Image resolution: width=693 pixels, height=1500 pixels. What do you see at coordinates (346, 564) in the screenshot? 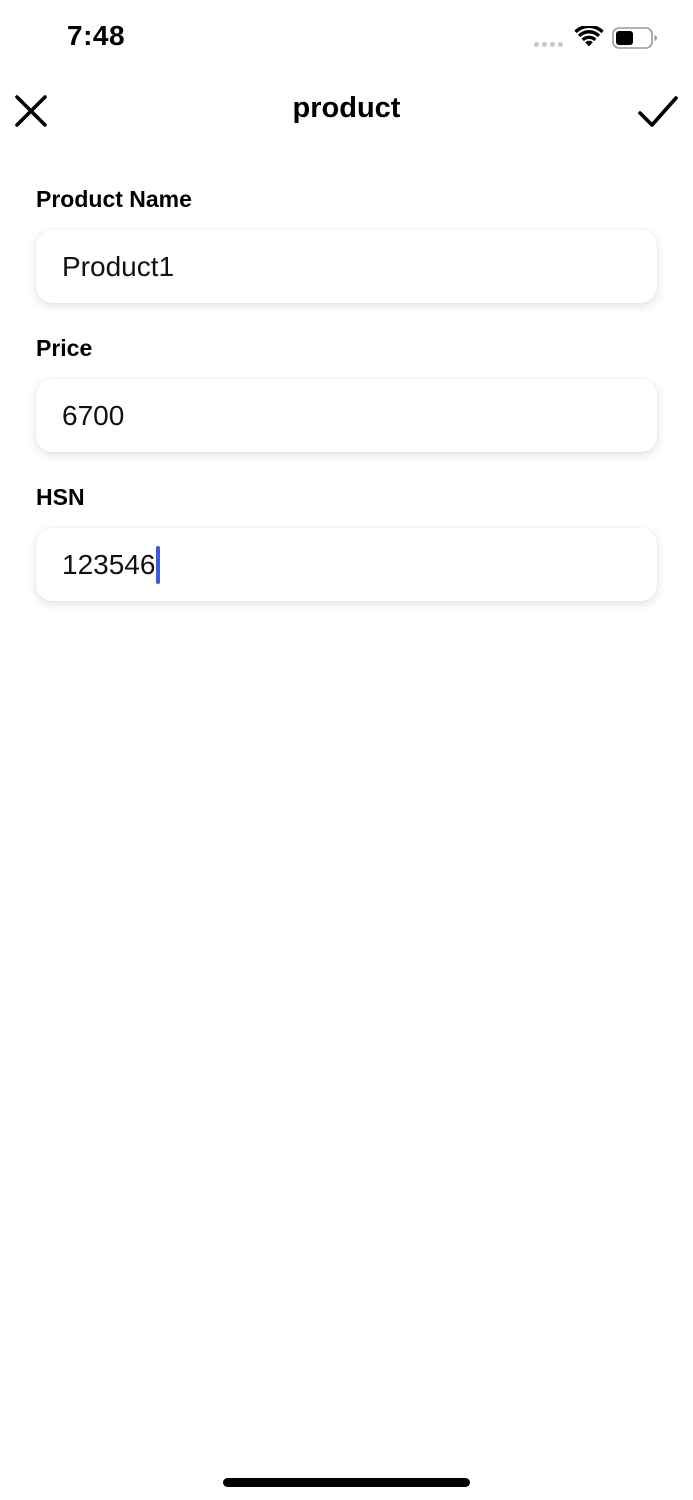
I see `hsn-field: 123546` at bounding box center [346, 564].